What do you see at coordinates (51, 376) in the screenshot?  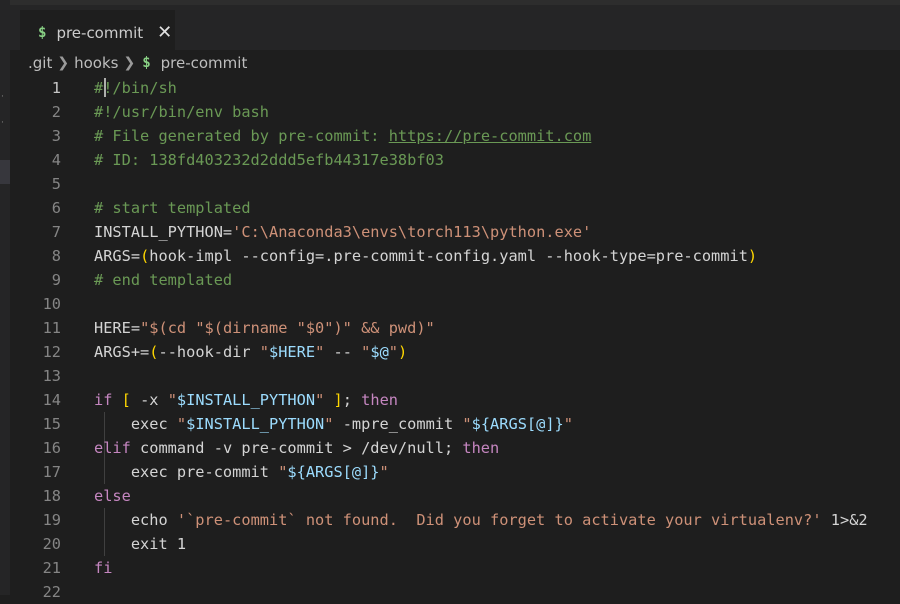 I see `line-number: 13` at bounding box center [51, 376].